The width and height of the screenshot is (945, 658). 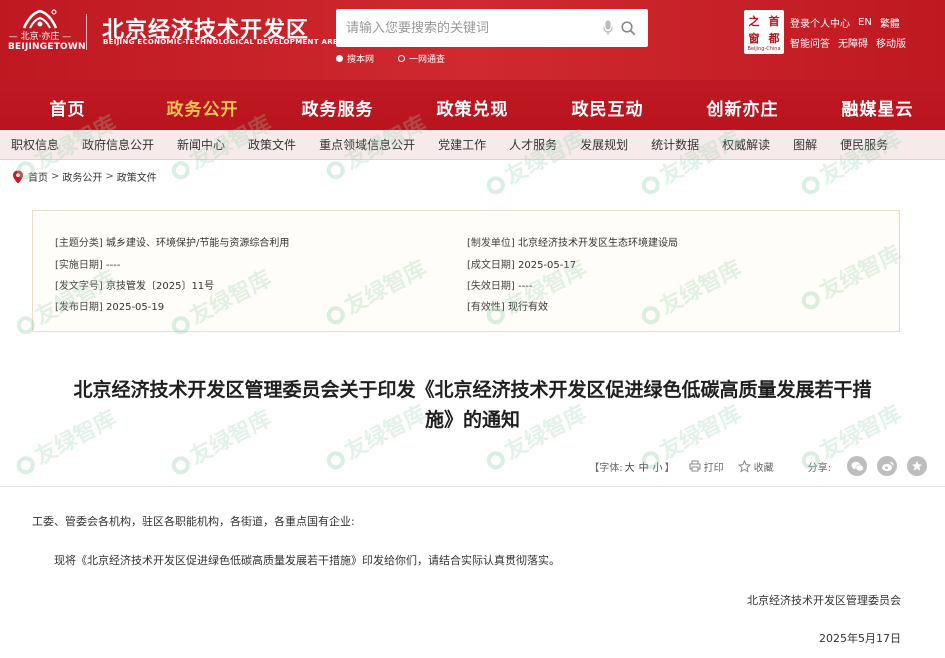 I want to click on share-qzone-button, so click(x=917, y=466).